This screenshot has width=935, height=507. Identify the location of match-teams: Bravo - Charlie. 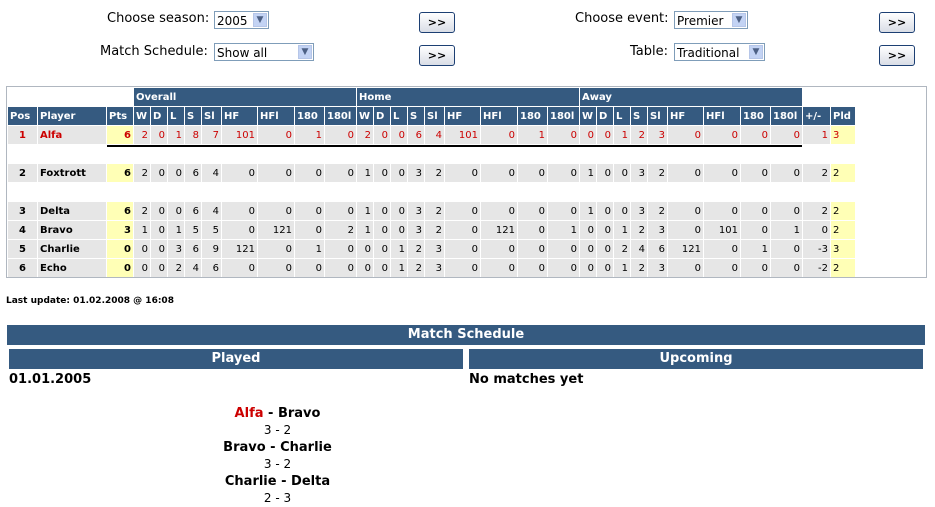
(277, 447).